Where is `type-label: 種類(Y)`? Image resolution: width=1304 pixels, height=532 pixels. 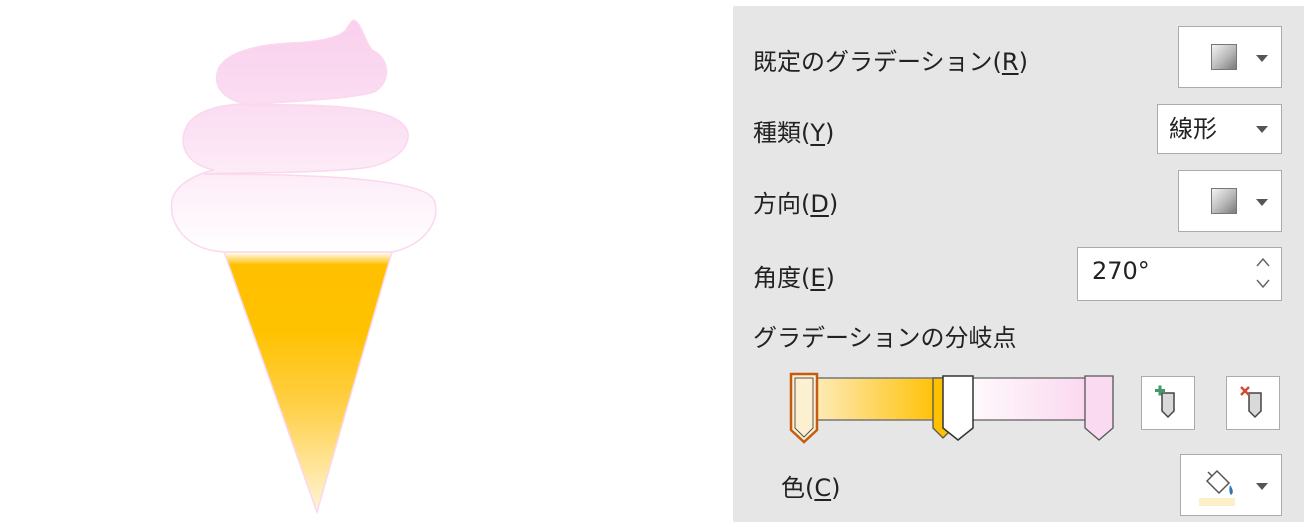 type-label: 種類(Y) is located at coordinates (794, 133).